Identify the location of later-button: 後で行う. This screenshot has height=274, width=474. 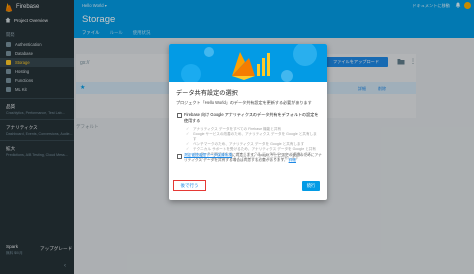
(189, 185).